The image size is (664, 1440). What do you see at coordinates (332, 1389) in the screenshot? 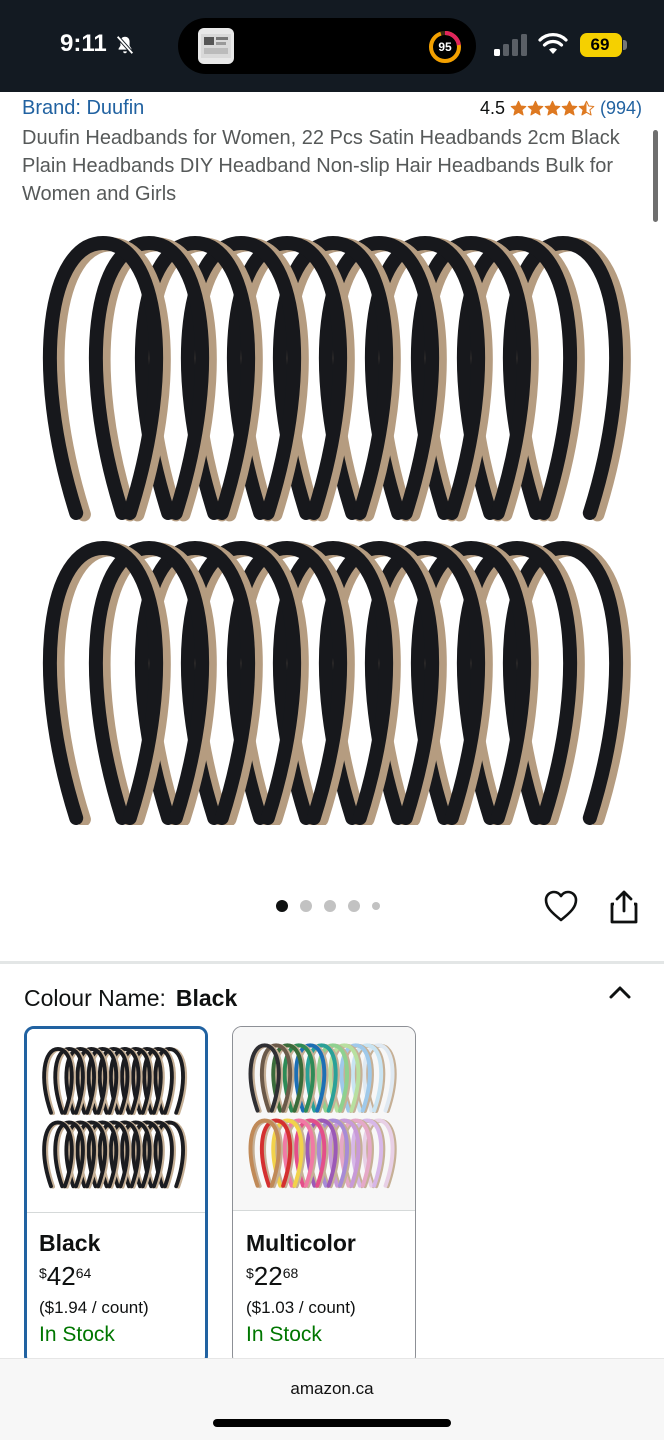
I see `url-domain: amazon.ca` at bounding box center [332, 1389].